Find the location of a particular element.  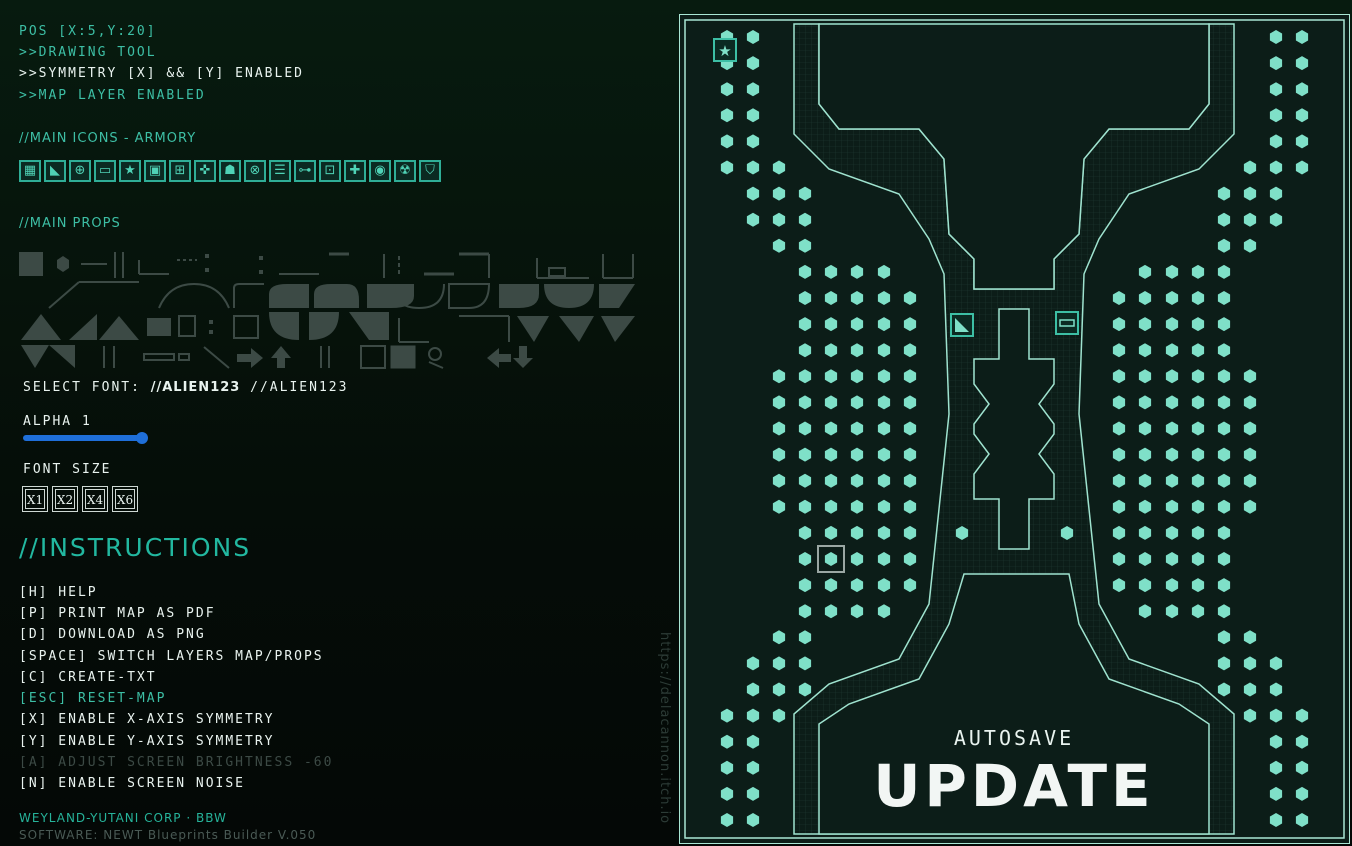

font-label: SELECT FONT: is located at coordinates (87, 387).